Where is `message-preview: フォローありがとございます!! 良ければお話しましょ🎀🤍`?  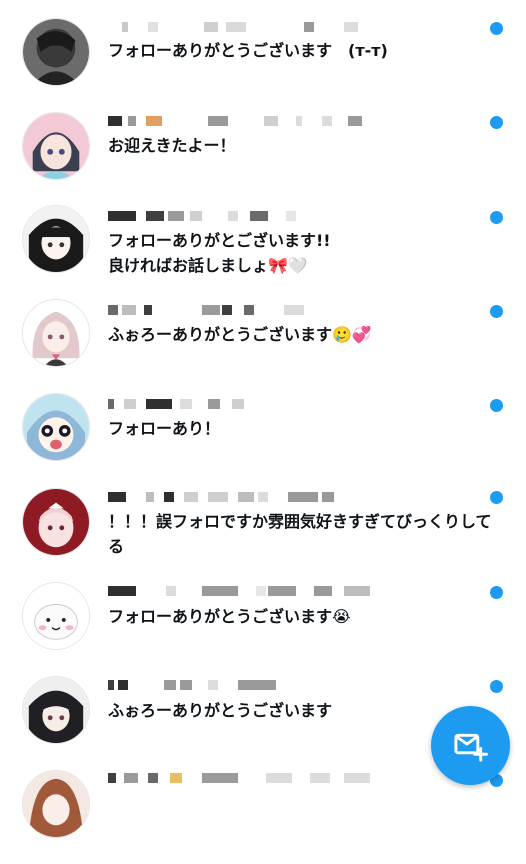
message-preview: フォローありがとございます!! 良ければお話しましょ🎀🤍 is located at coordinates (219, 253).